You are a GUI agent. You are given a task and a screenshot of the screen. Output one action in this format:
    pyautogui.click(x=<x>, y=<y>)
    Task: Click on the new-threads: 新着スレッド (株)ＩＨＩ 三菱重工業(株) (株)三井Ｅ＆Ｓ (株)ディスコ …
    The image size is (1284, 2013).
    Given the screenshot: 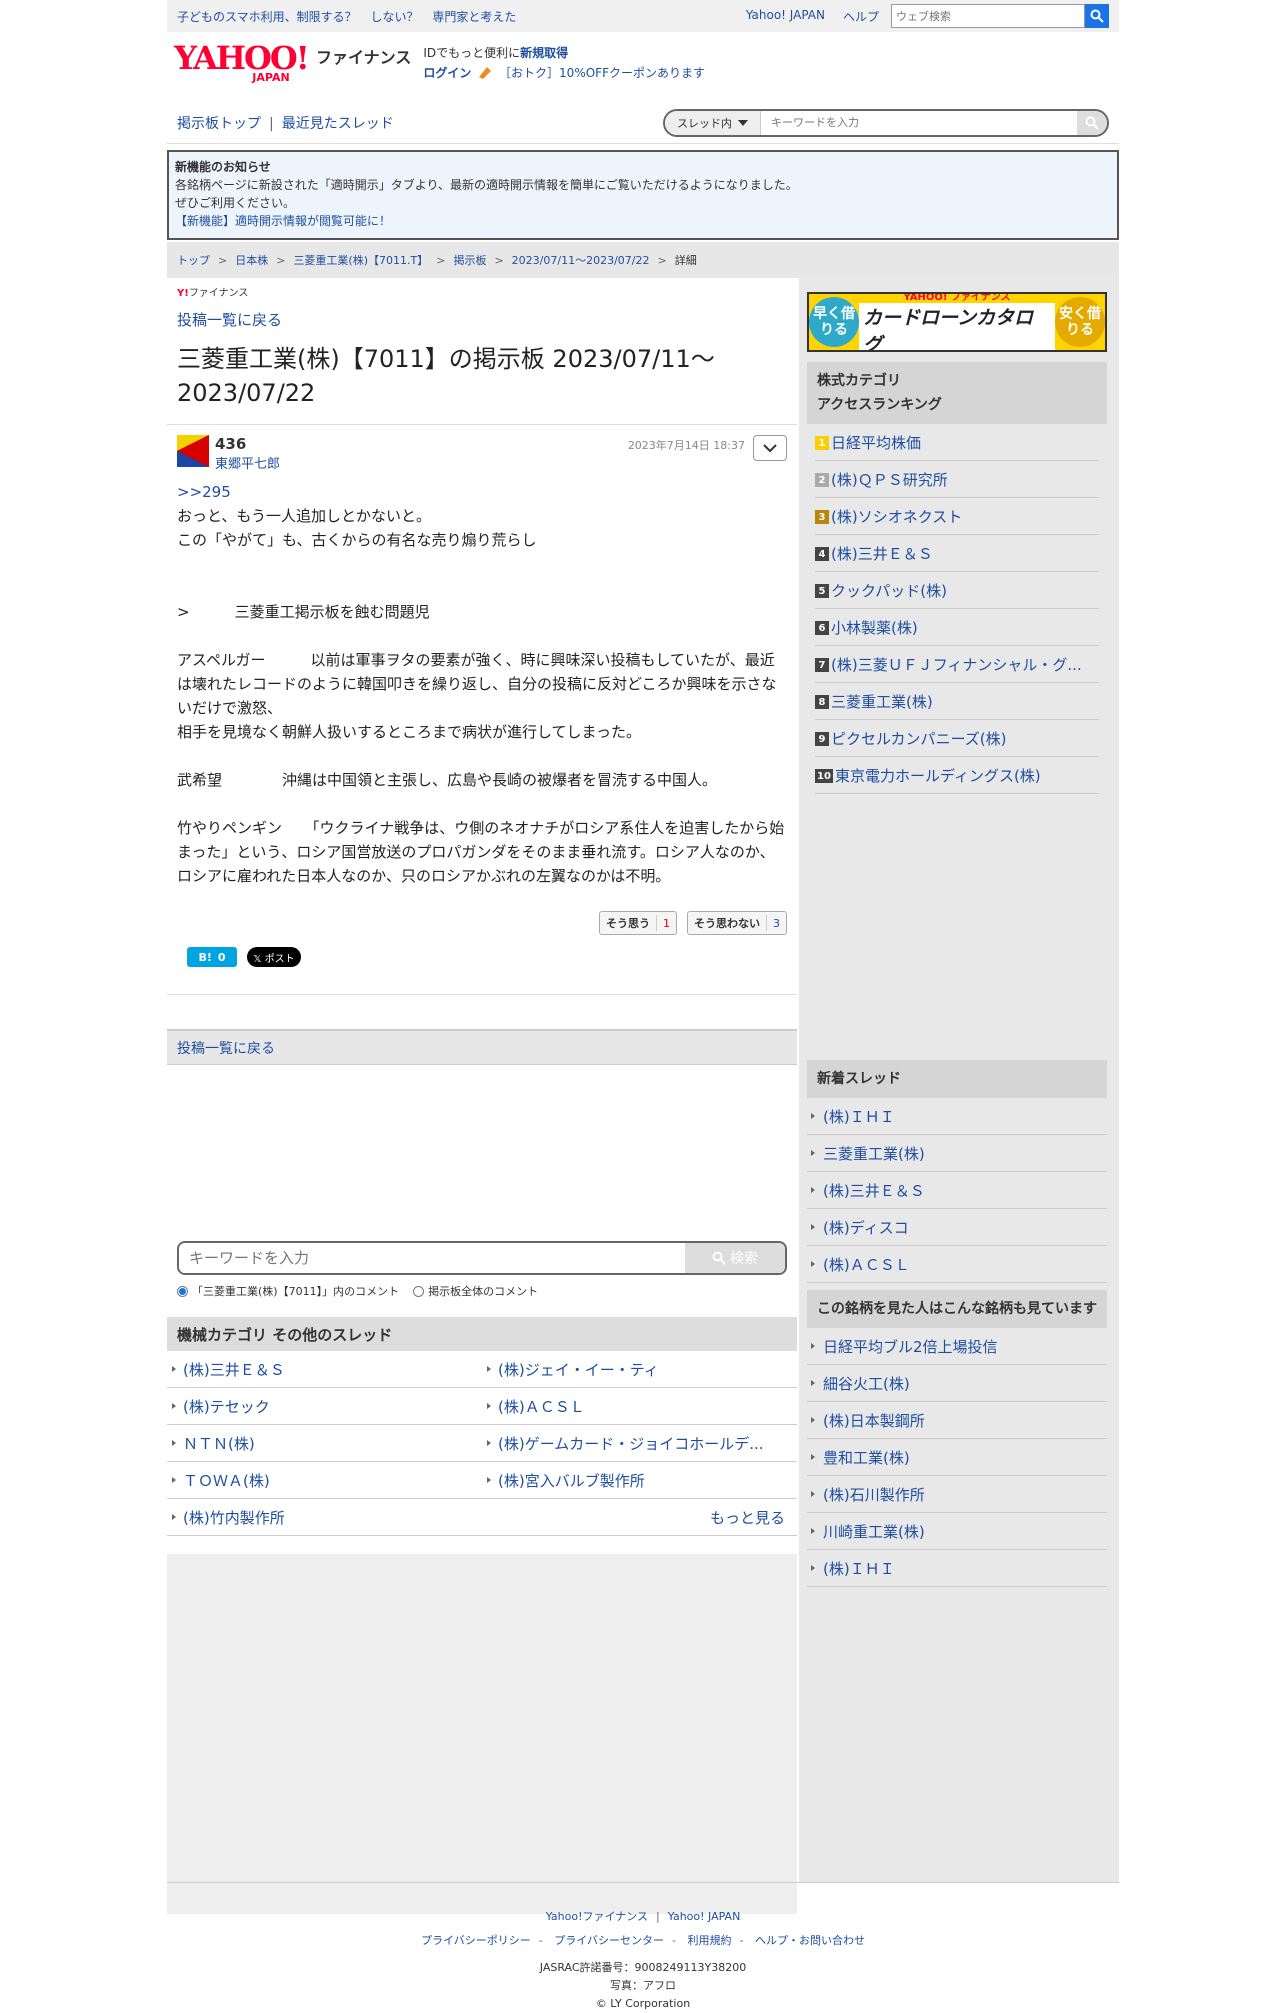 What is the action you would take?
    pyautogui.click(x=957, y=1171)
    